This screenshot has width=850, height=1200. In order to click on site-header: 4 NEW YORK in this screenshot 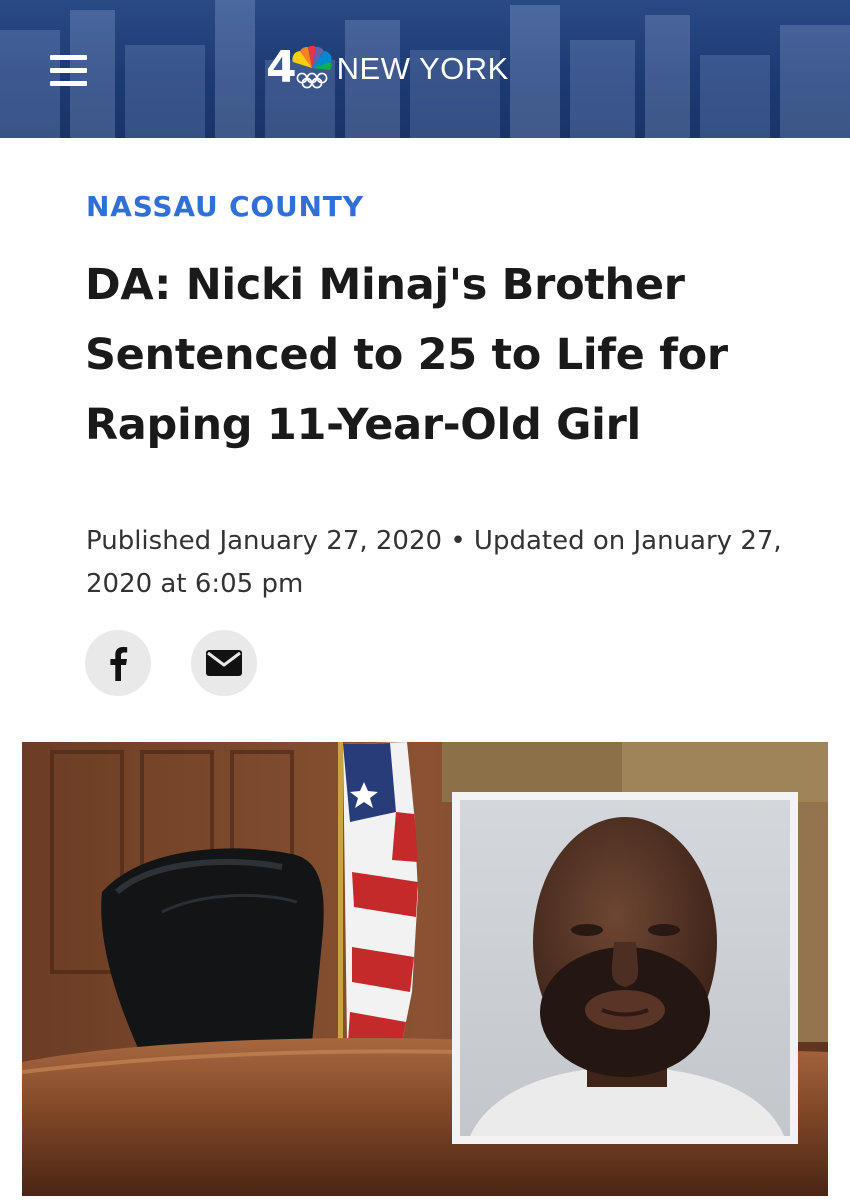, I will do `click(425, 69)`.